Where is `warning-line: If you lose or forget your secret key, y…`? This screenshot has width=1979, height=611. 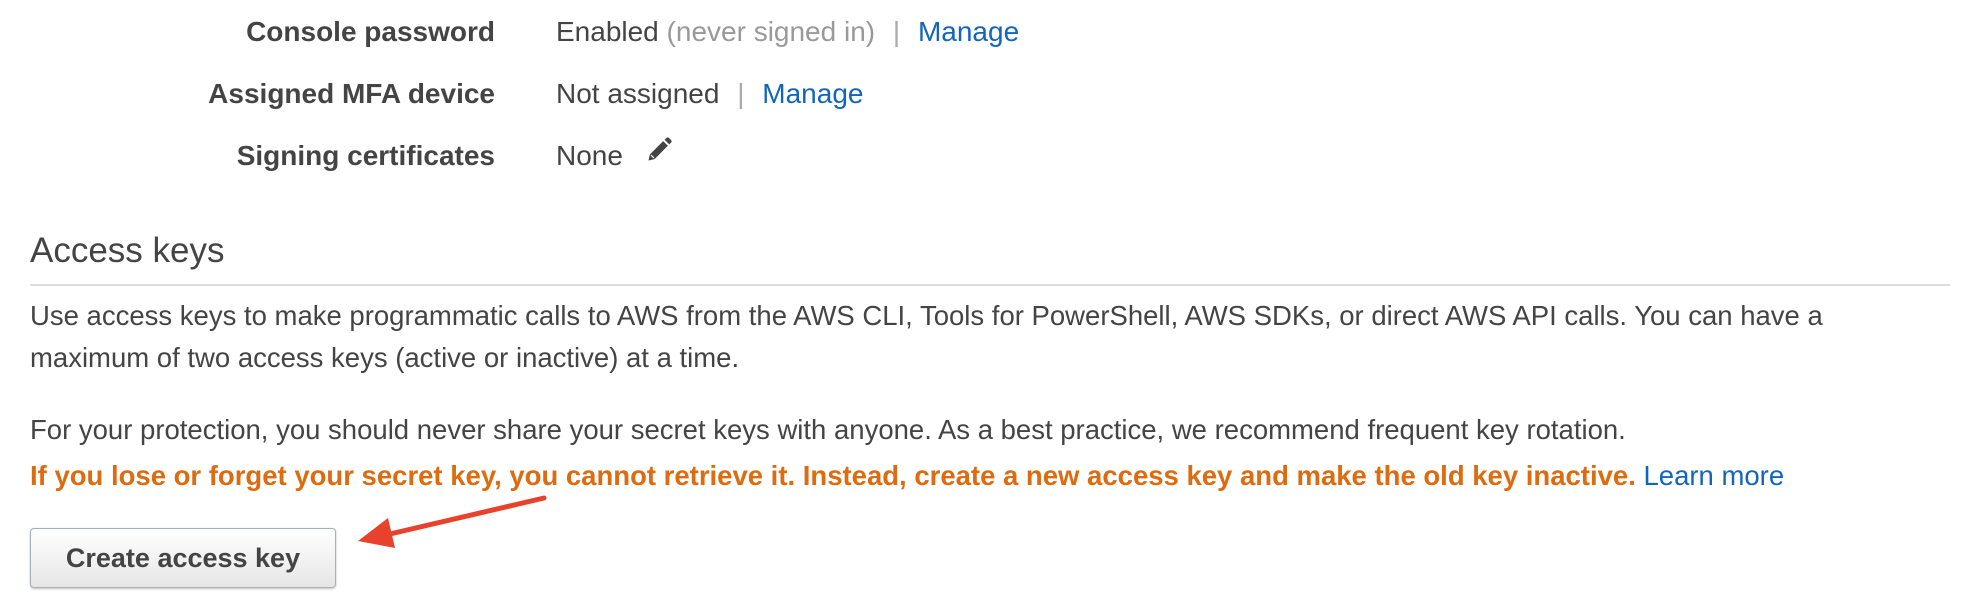 warning-line: If you lose or forget your secret key, y… is located at coordinates (907, 476).